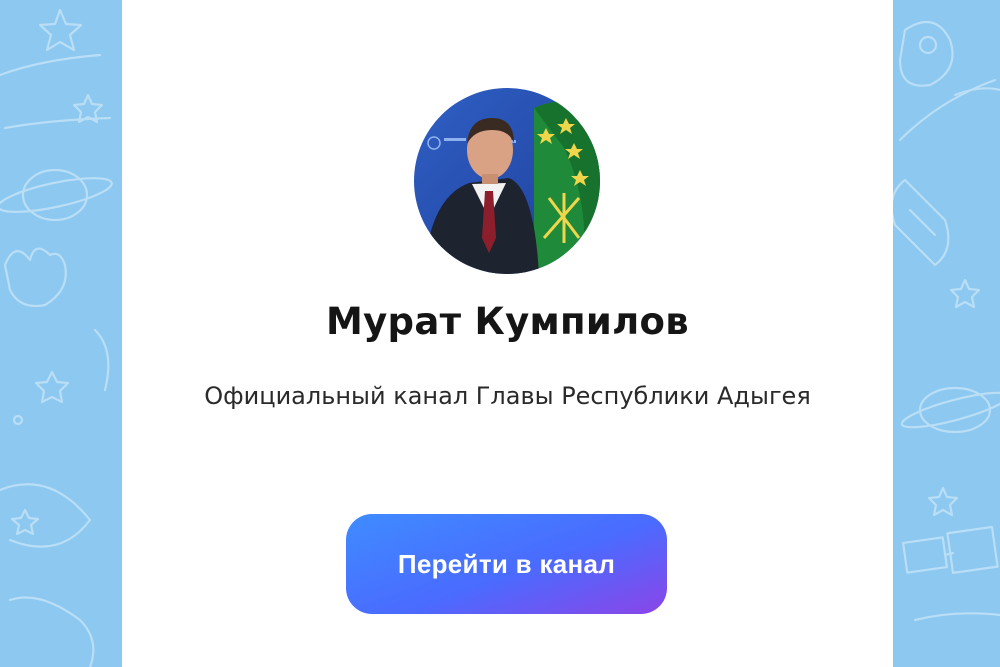 The height and width of the screenshot is (667, 1000). I want to click on avatar-photo, so click(507, 181).